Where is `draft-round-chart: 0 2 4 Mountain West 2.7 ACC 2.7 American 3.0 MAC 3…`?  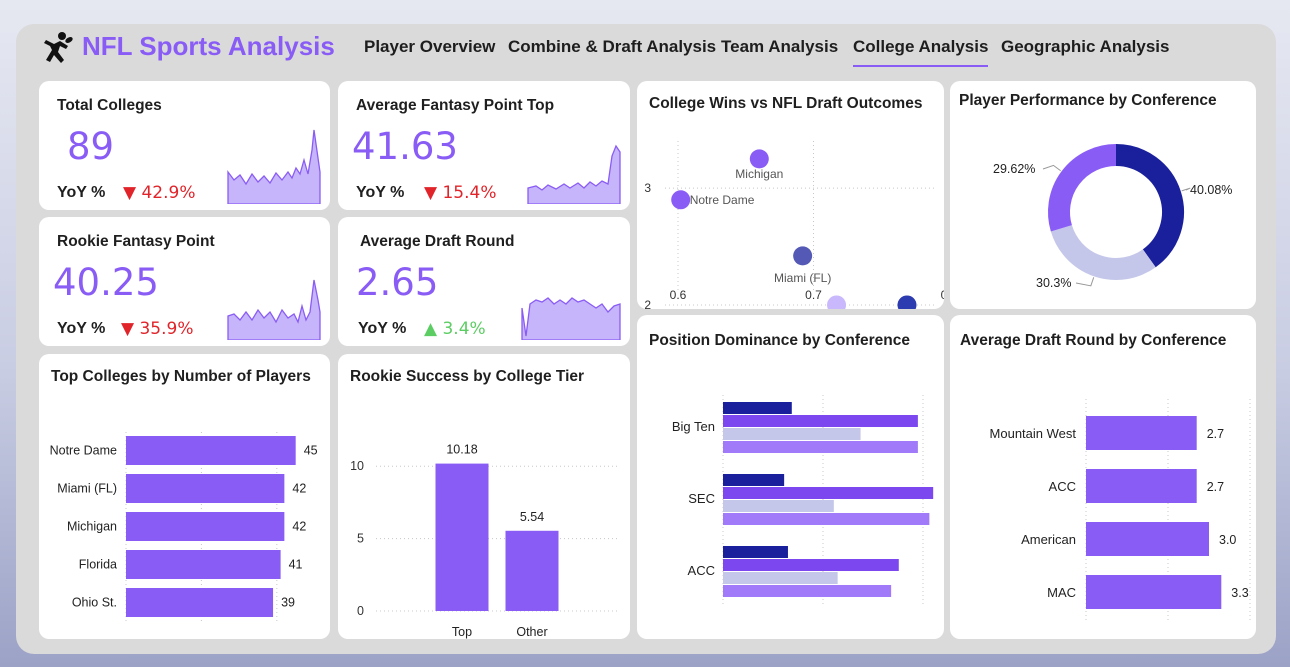
draft-round-chart: 0 2 4 Mountain West 2.7 ACC 2.7 American 3.0 MAC 3… is located at coordinates (1122, 519).